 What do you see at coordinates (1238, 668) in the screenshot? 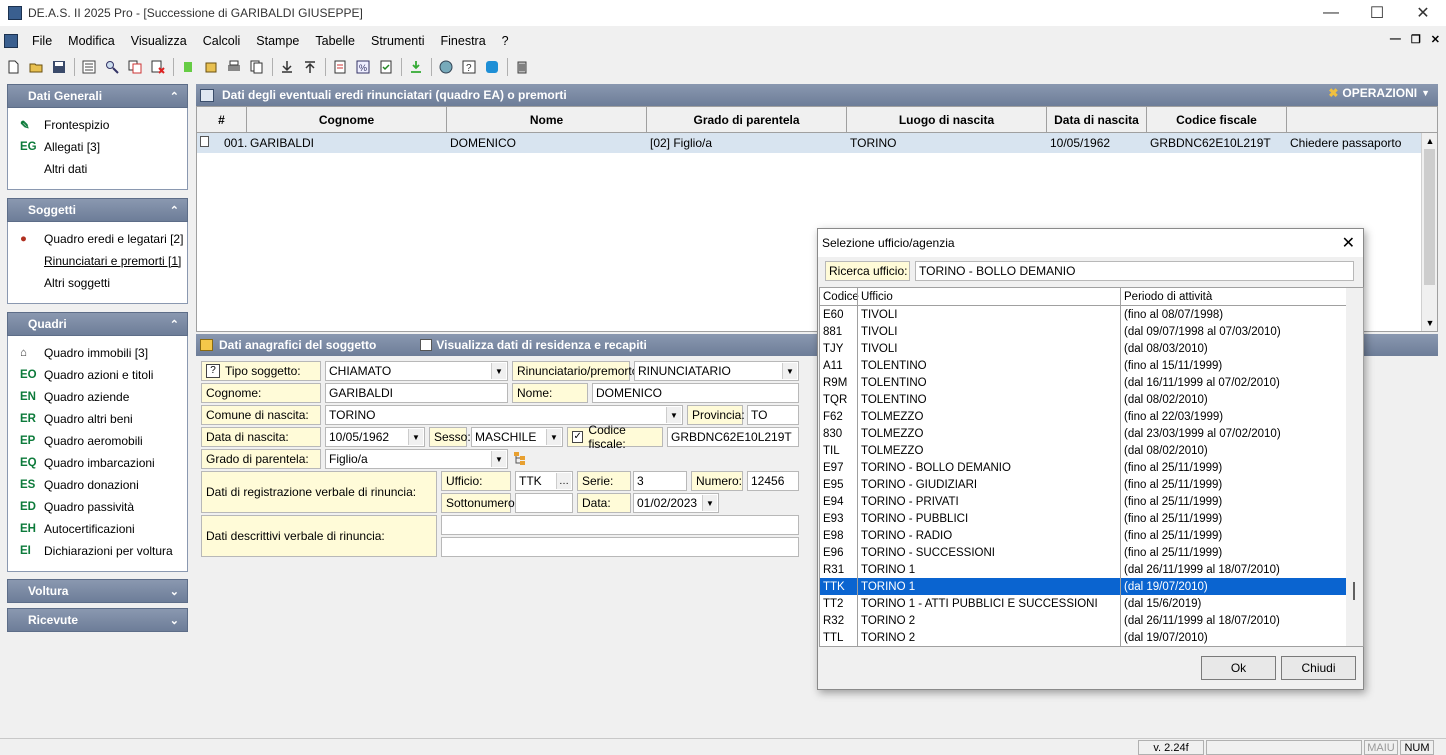
I see `ok-button: Ok` at bounding box center [1238, 668].